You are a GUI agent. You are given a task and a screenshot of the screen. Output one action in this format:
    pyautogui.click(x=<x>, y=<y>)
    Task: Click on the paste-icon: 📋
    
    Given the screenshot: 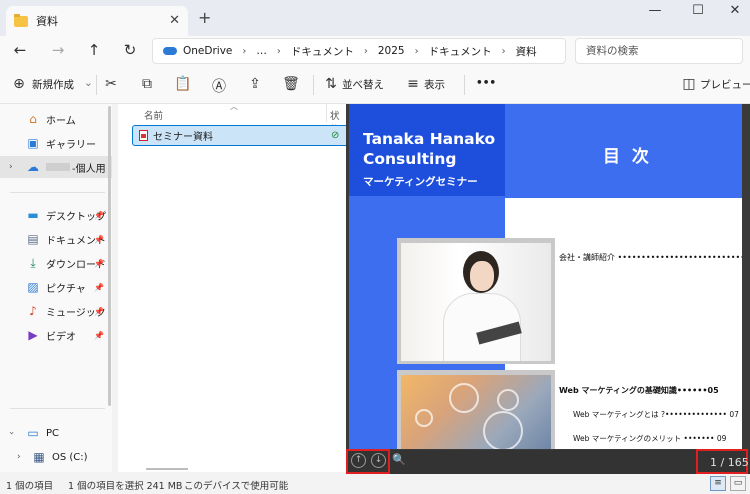 What is the action you would take?
    pyautogui.click(x=183, y=84)
    